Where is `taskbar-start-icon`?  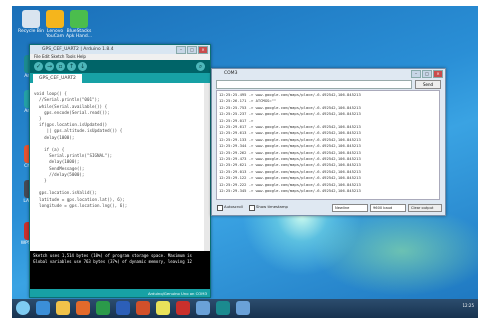
taskbar-start-icon is located at coordinates (23, 308).